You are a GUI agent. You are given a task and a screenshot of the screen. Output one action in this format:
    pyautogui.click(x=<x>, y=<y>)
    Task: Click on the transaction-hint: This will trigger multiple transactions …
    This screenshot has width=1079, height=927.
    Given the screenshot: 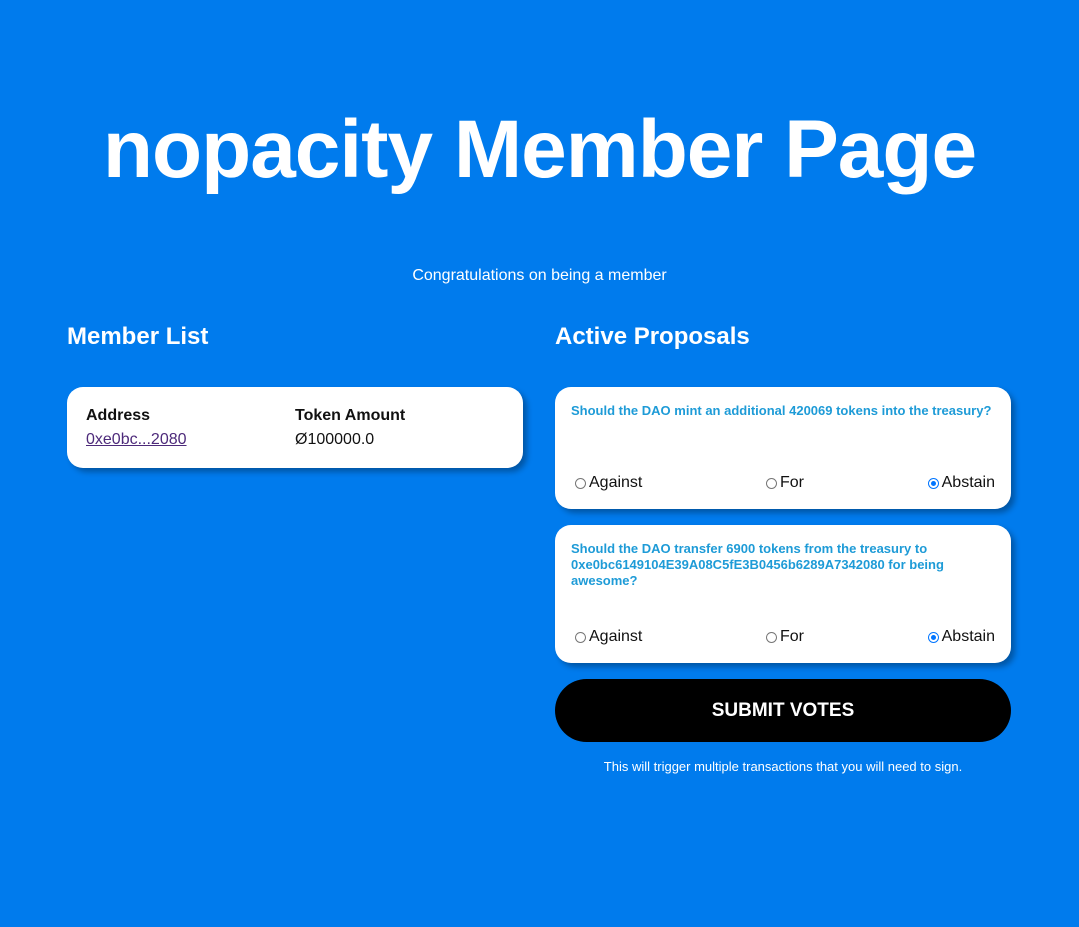 What is the action you would take?
    pyautogui.click(x=783, y=766)
    